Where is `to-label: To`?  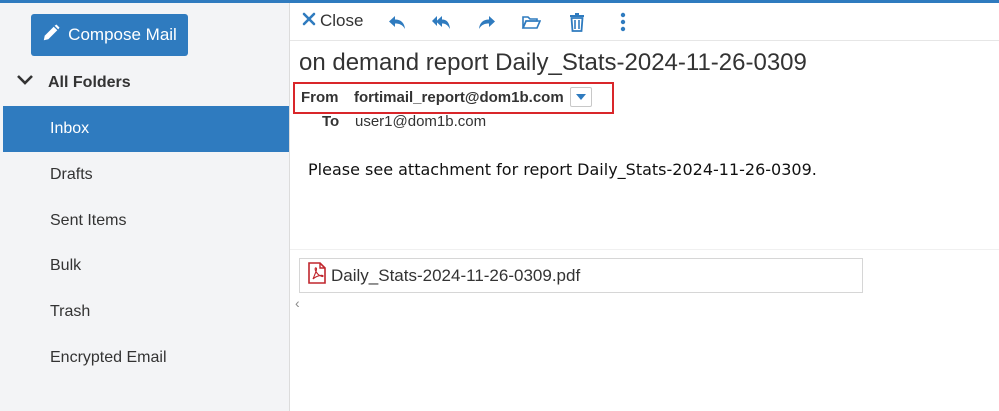 to-label: To is located at coordinates (331, 121).